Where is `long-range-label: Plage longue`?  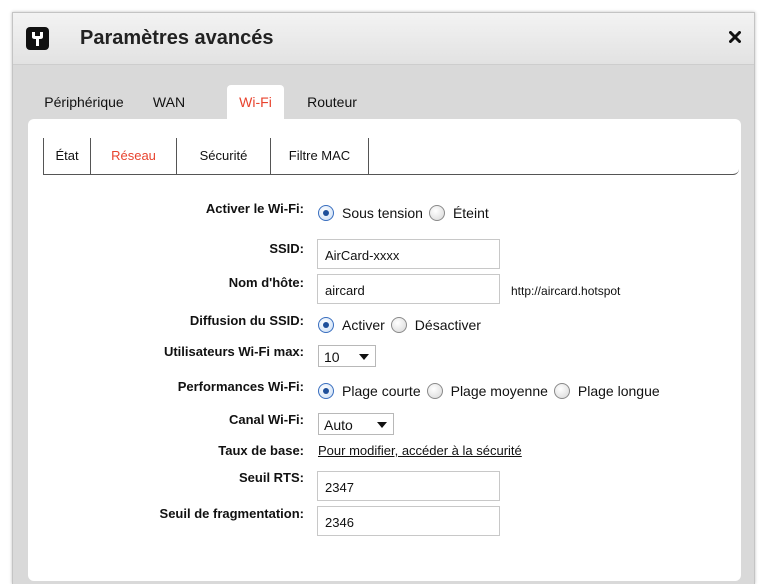 long-range-label: Plage longue is located at coordinates (618, 391).